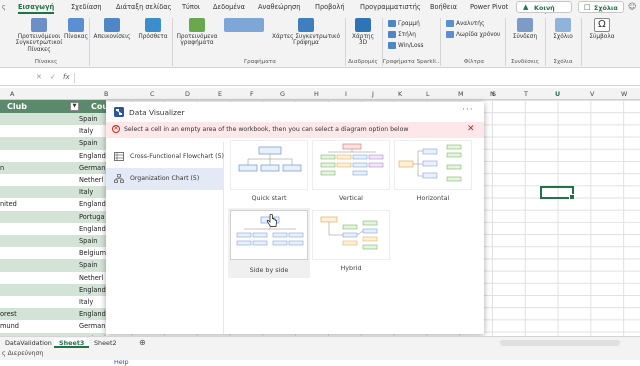 The width and height of the screenshot is (640, 366). What do you see at coordinates (363, 32) in the screenshot?
I see `map3d-button: Χάρτης 3D` at bounding box center [363, 32].